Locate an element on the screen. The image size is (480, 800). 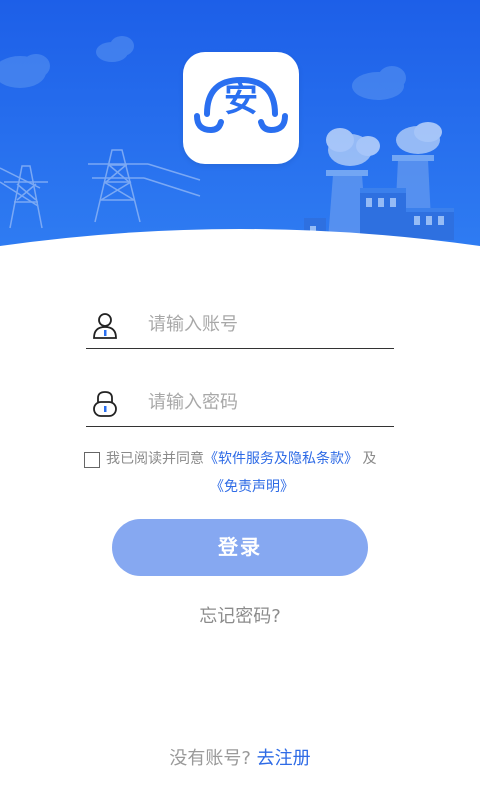
agreement-text: 我已阅读并同意《软件服务及隐私条款》 及 is located at coordinates (241, 459).